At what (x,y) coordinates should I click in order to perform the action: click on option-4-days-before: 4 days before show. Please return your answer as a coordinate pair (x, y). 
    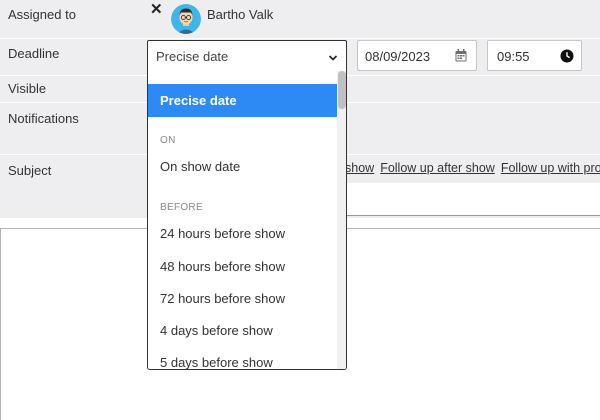
    Looking at the image, I should click on (242, 330).